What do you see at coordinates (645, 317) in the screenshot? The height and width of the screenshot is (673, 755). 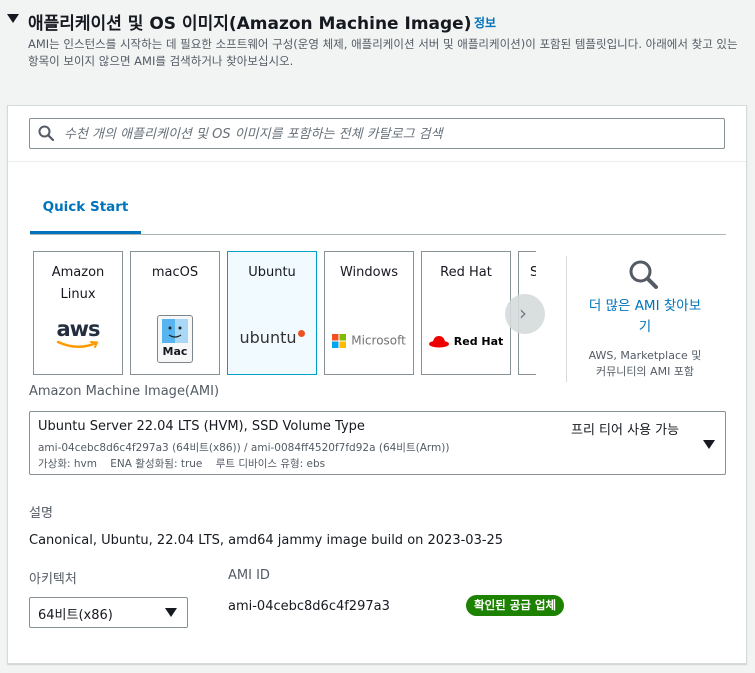 I see `browse-more-ami-link: 더 많은 AMI 찾아보 기` at bounding box center [645, 317].